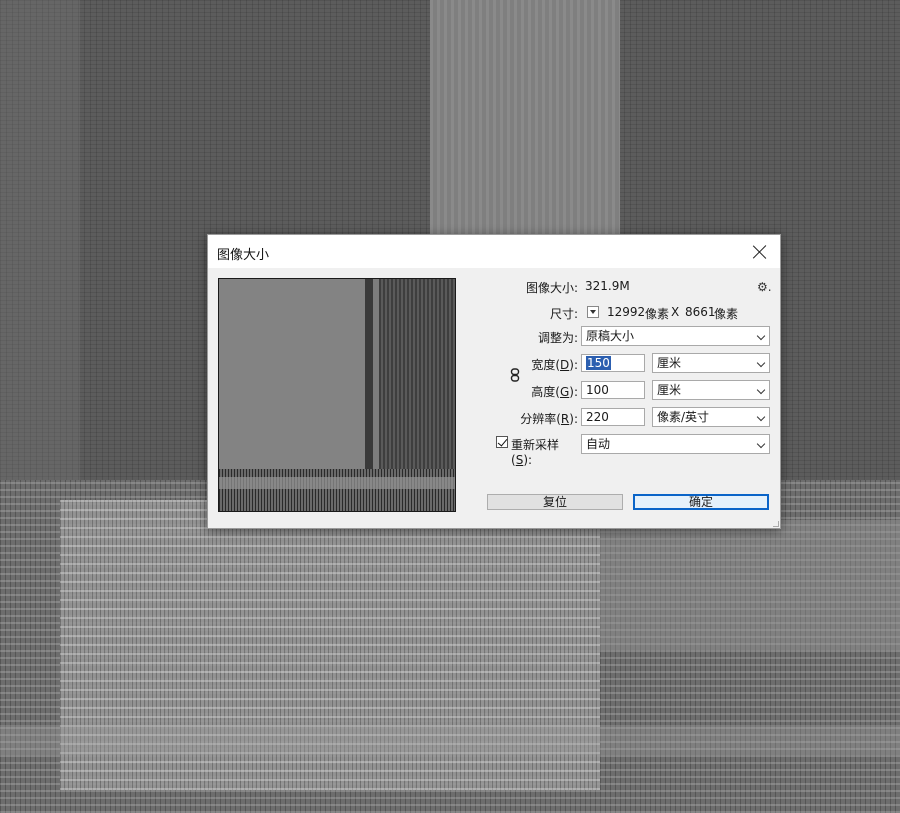 The width and height of the screenshot is (900, 813). I want to click on dialog-titlebar: 图像大小, so click(494, 251).